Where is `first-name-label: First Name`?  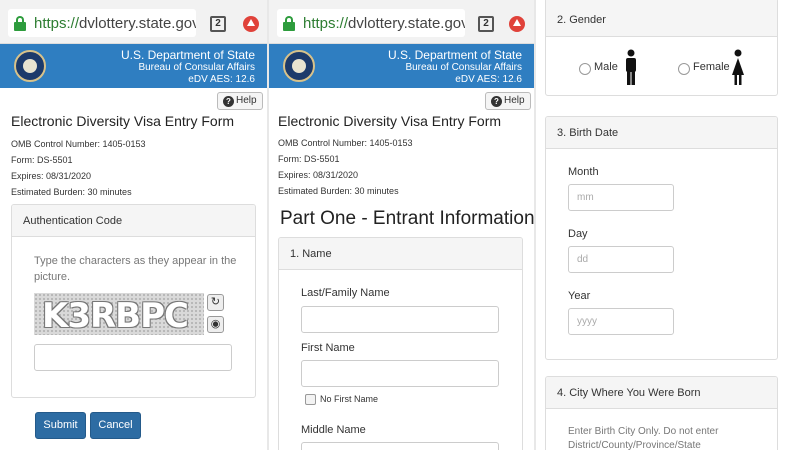 first-name-label: First Name is located at coordinates (328, 348).